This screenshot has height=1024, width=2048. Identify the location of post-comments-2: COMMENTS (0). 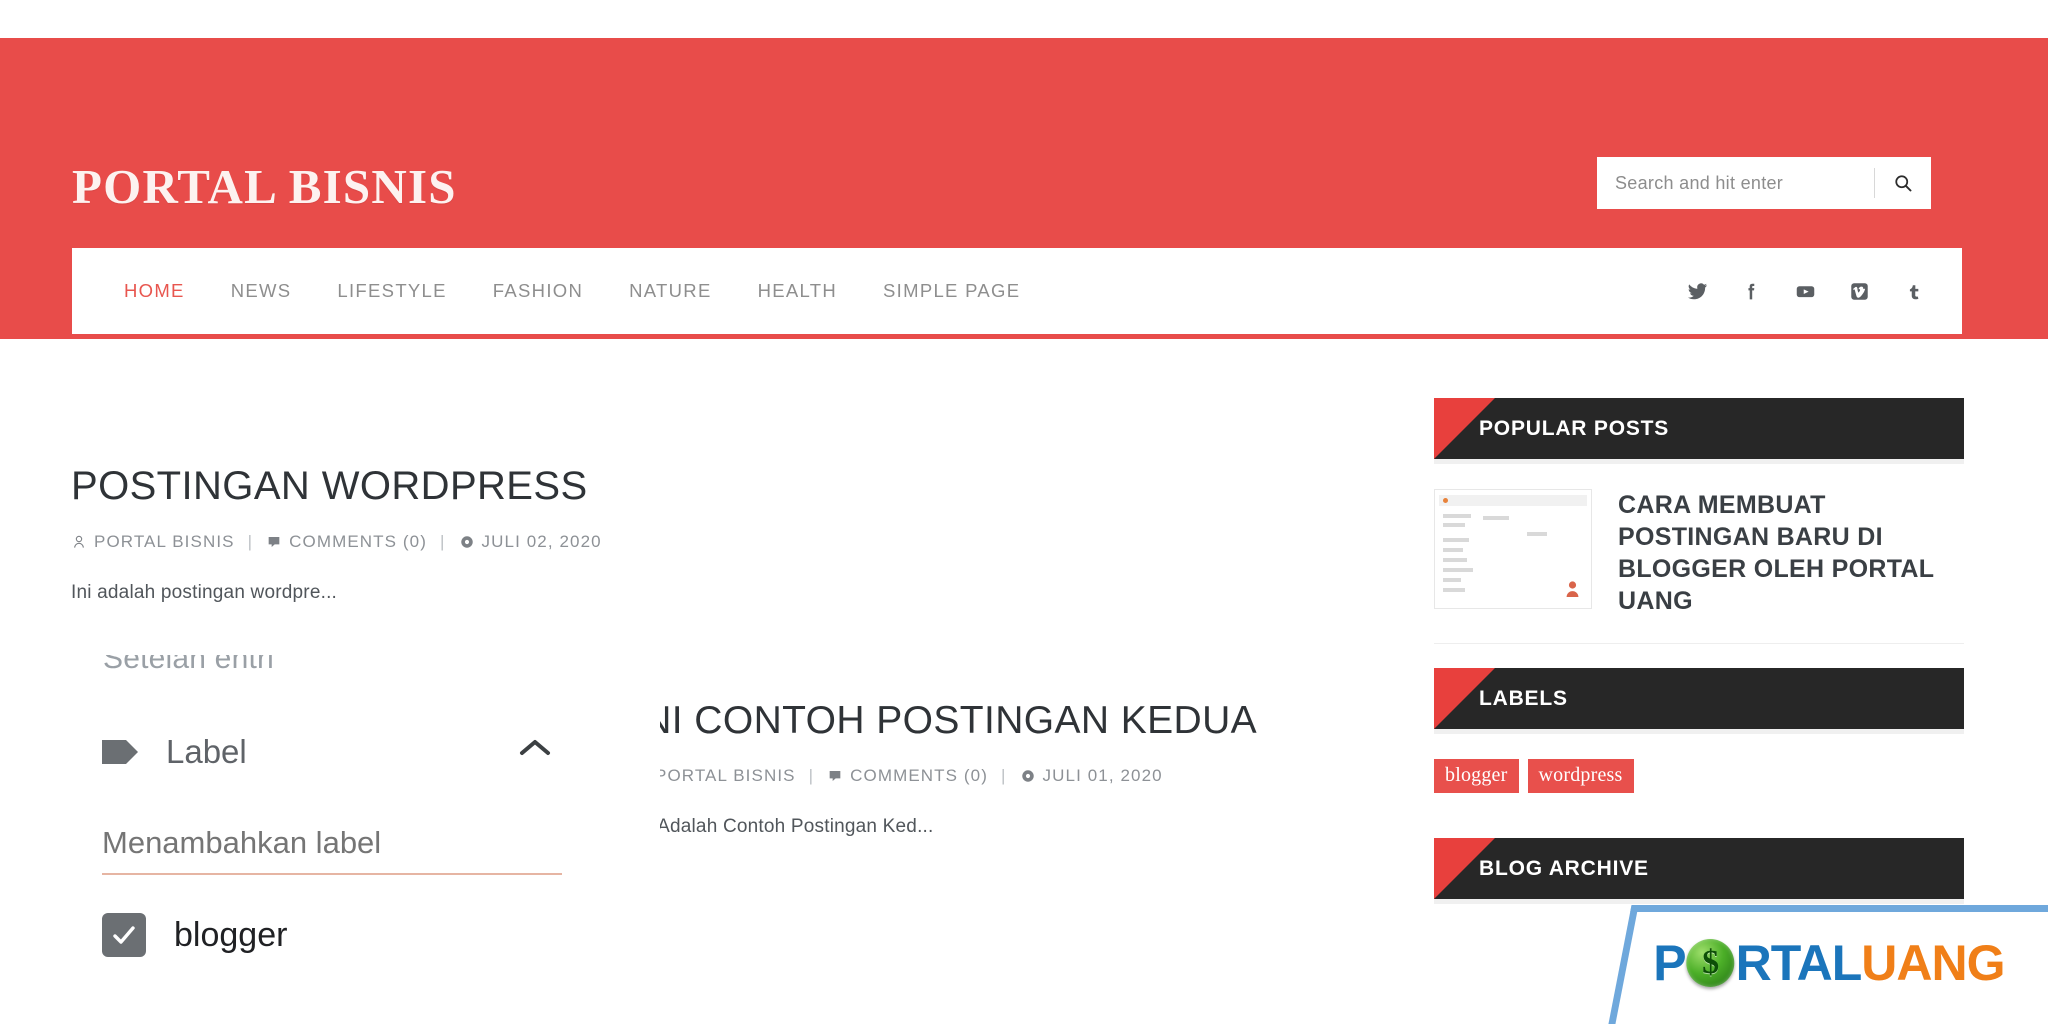
(907, 776).